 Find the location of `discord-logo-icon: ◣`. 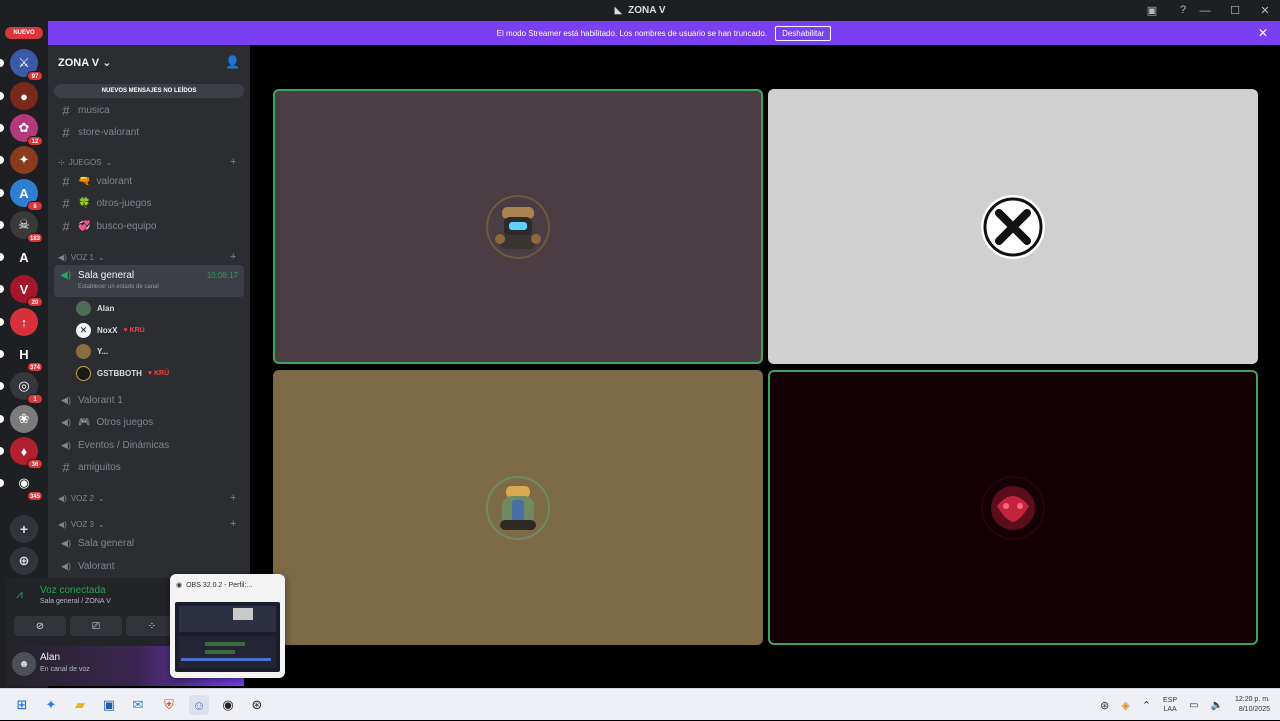

discord-logo-icon: ◣ is located at coordinates (618, 10).